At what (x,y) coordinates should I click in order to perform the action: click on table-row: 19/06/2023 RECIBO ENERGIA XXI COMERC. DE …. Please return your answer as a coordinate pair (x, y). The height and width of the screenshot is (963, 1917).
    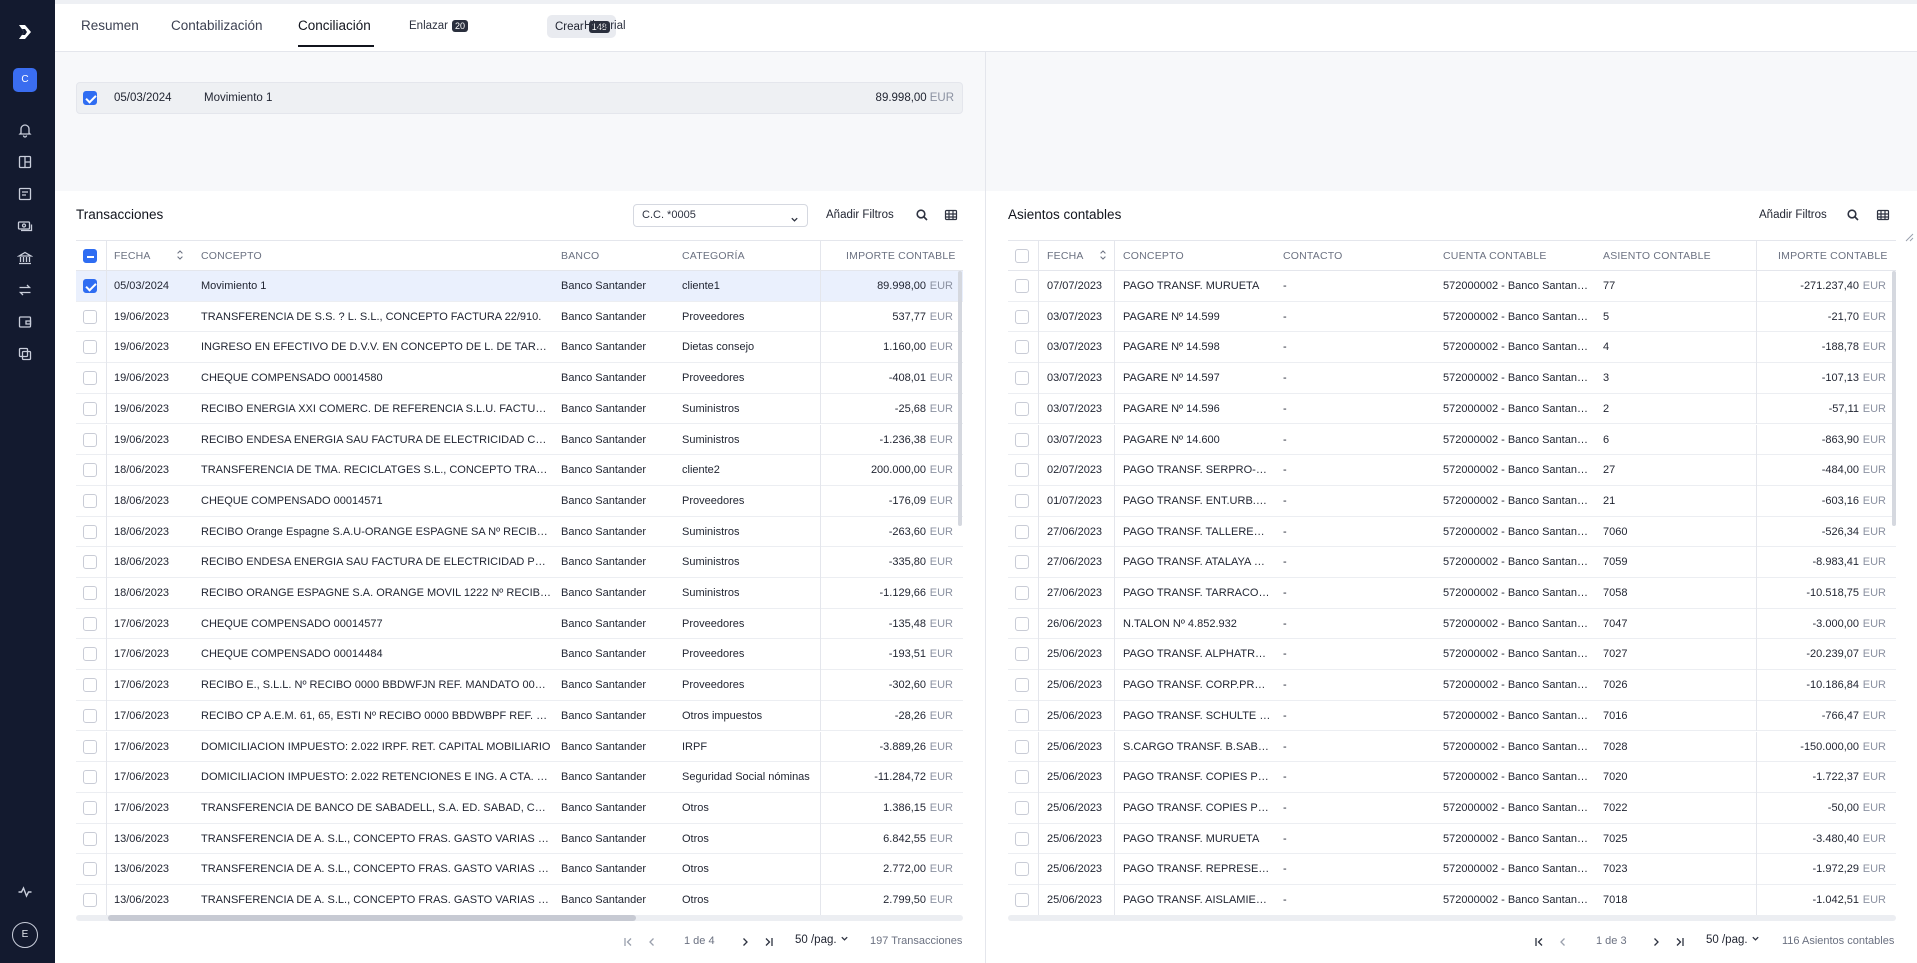
    Looking at the image, I should click on (519, 409).